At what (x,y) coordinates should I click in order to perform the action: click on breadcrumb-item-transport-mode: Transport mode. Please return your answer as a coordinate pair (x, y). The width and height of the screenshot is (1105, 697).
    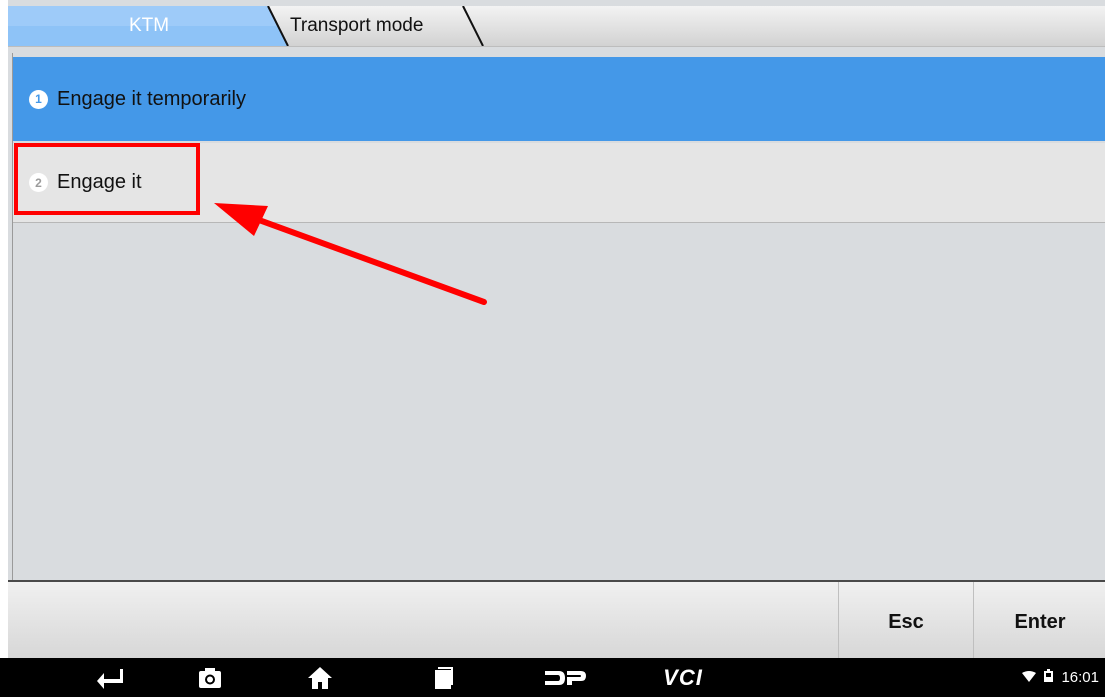
    Looking at the image, I should click on (356, 26).